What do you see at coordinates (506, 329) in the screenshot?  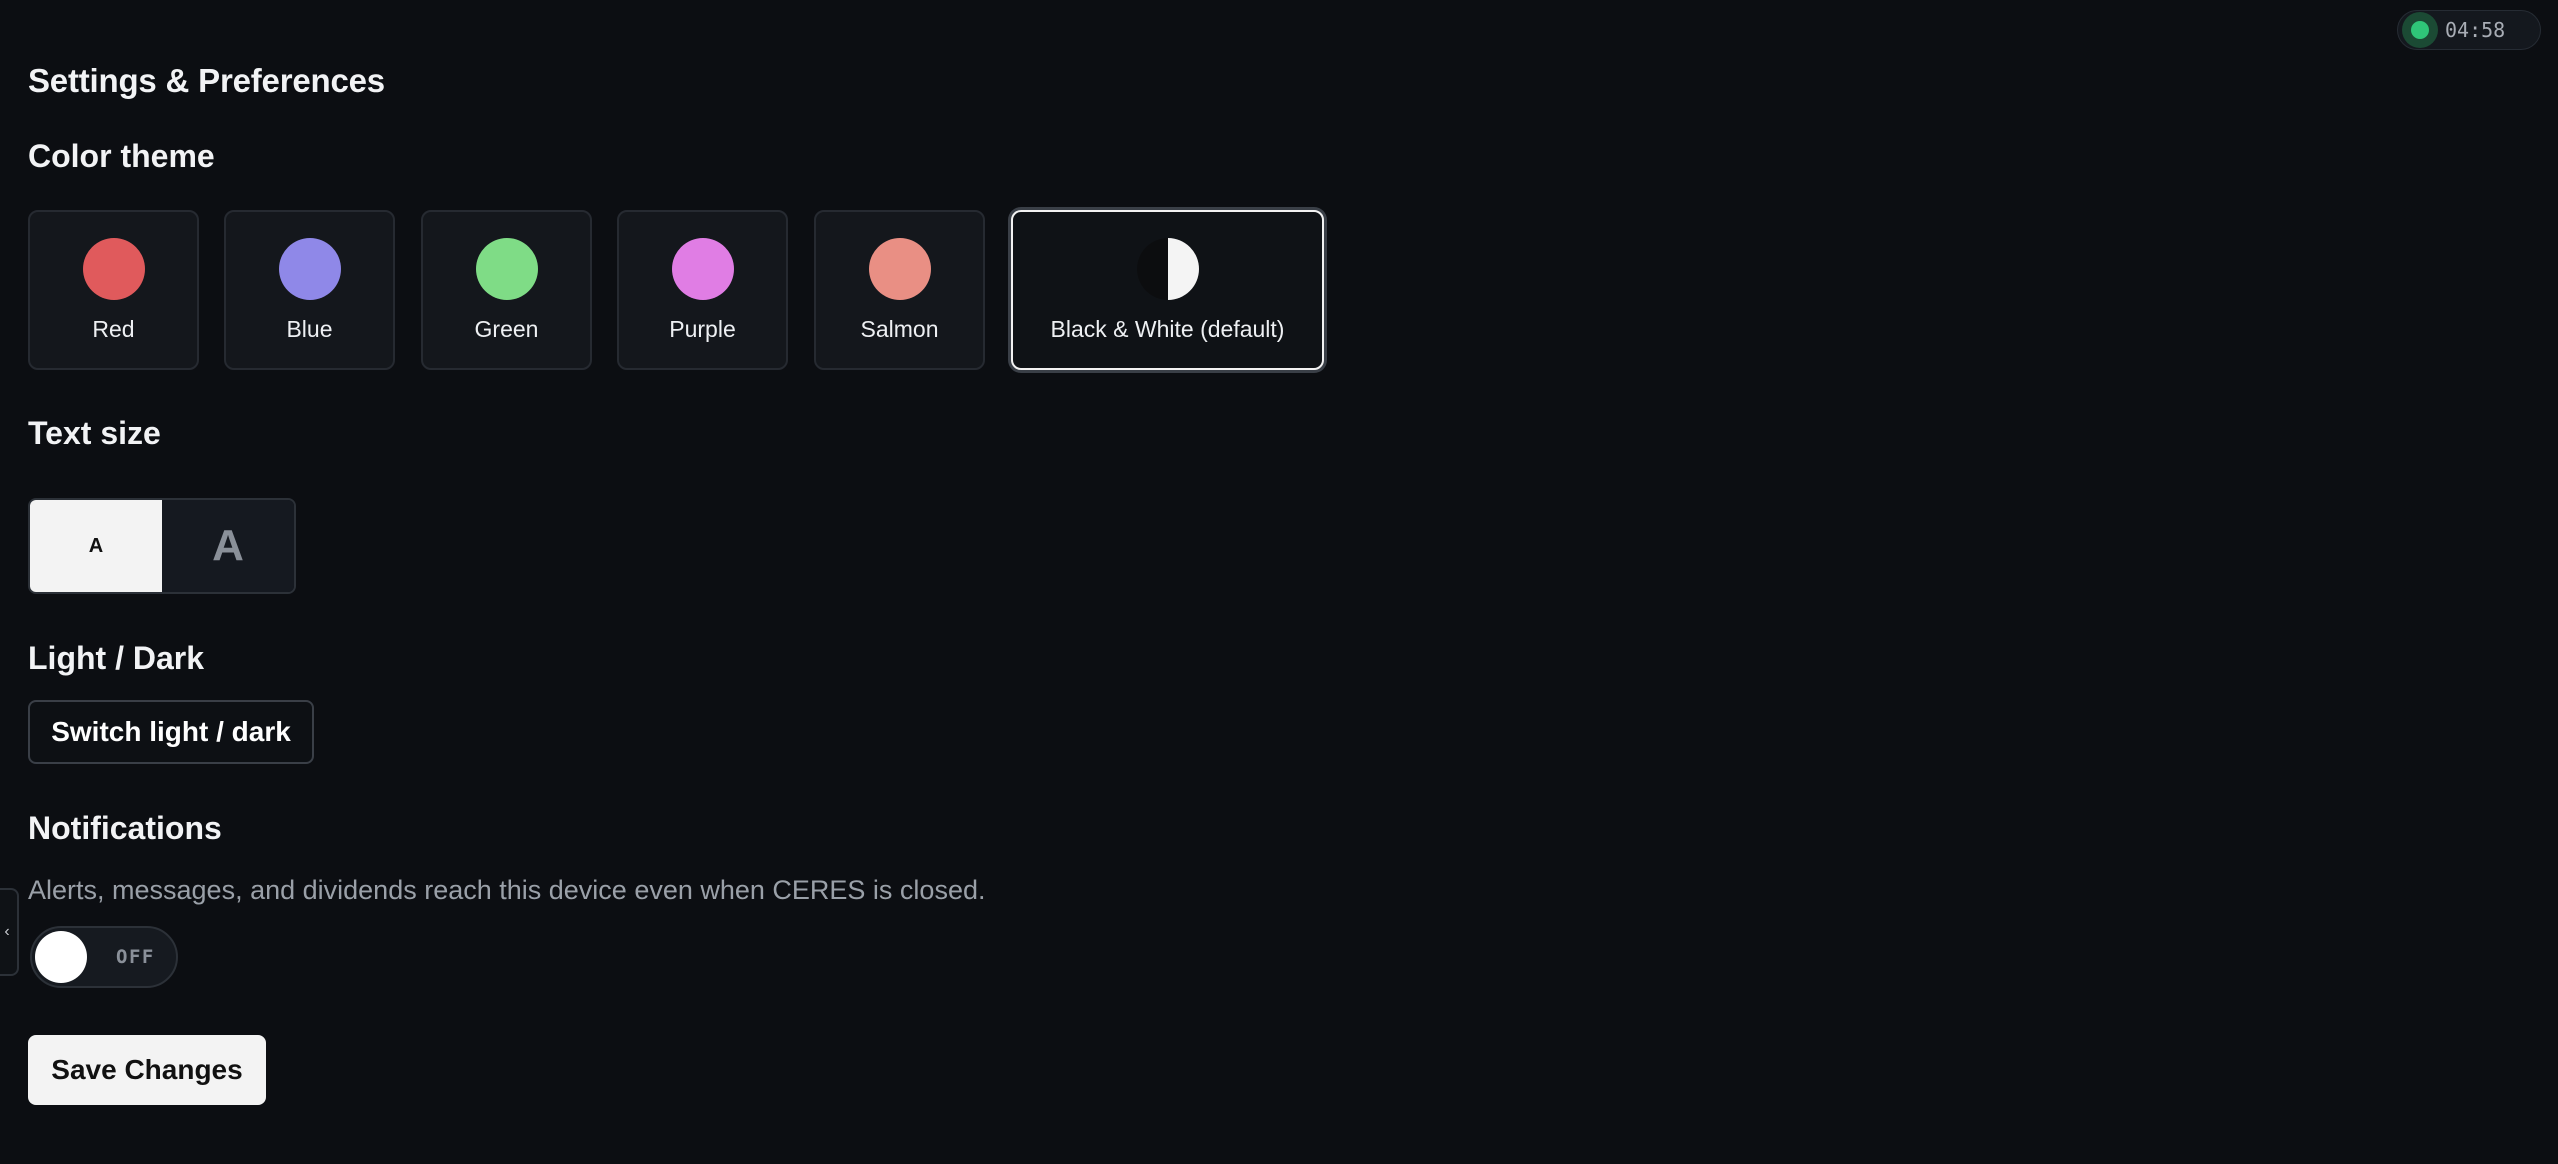 I see `theme-option-label: Green` at bounding box center [506, 329].